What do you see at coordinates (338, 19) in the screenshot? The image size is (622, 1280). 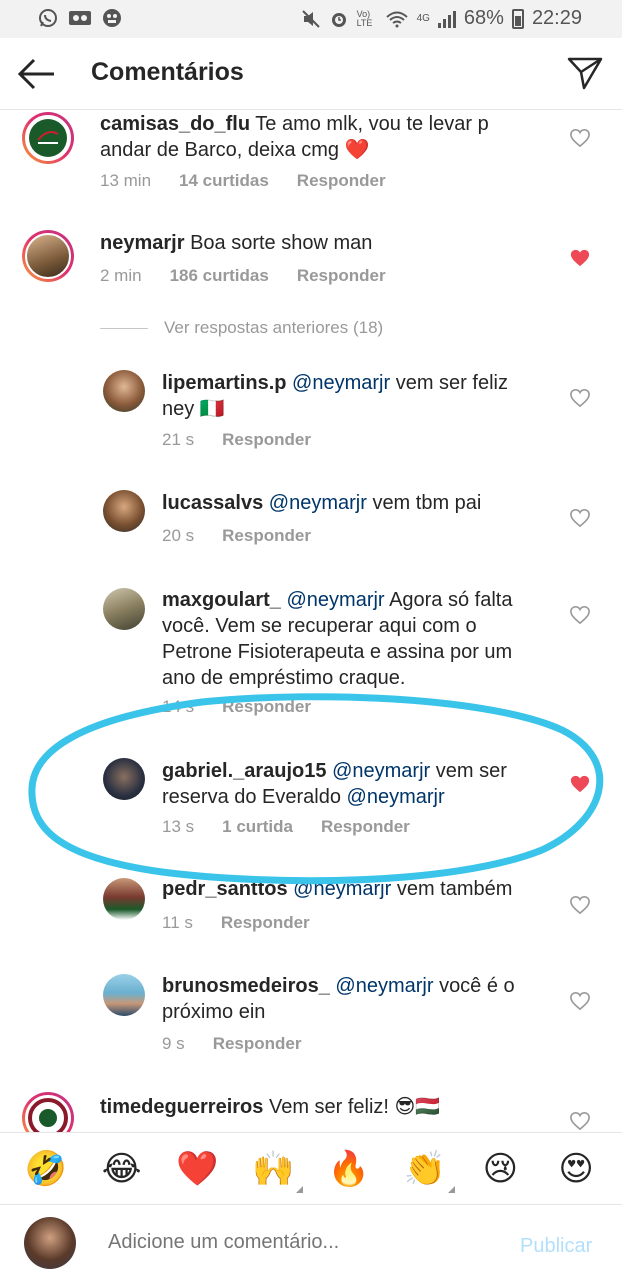 I see `alarm-icon` at bounding box center [338, 19].